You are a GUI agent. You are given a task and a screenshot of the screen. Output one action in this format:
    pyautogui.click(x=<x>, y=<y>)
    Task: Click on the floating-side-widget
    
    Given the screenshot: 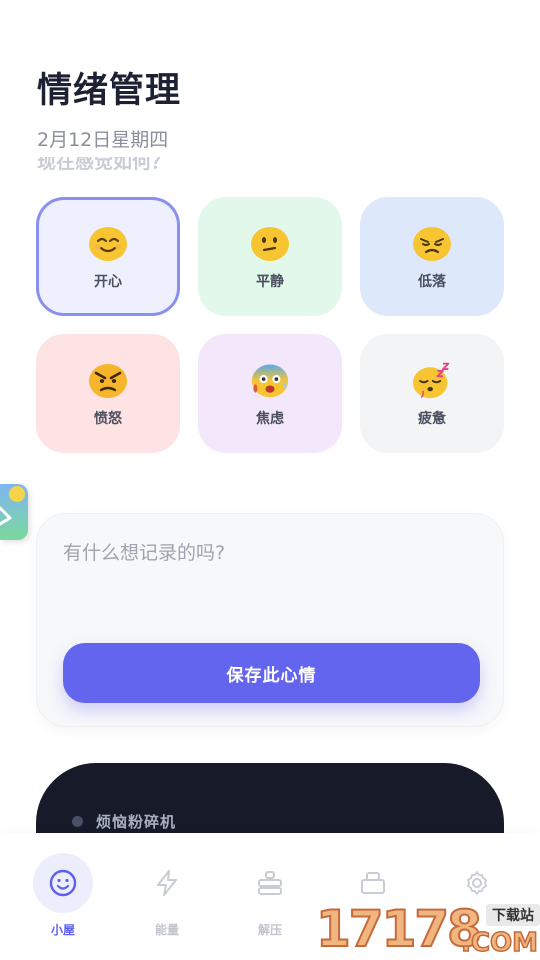 What is the action you would take?
    pyautogui.click(x=14, y=512)
    